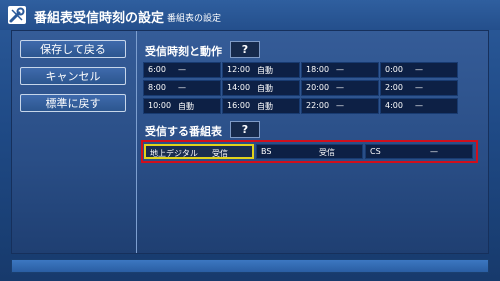 The image size is (500, 281). Describe the element at coordinates (199, 151) in the screenshot. I see `channel-cell-terrestrial: 地上デジタル 受信` at that location.